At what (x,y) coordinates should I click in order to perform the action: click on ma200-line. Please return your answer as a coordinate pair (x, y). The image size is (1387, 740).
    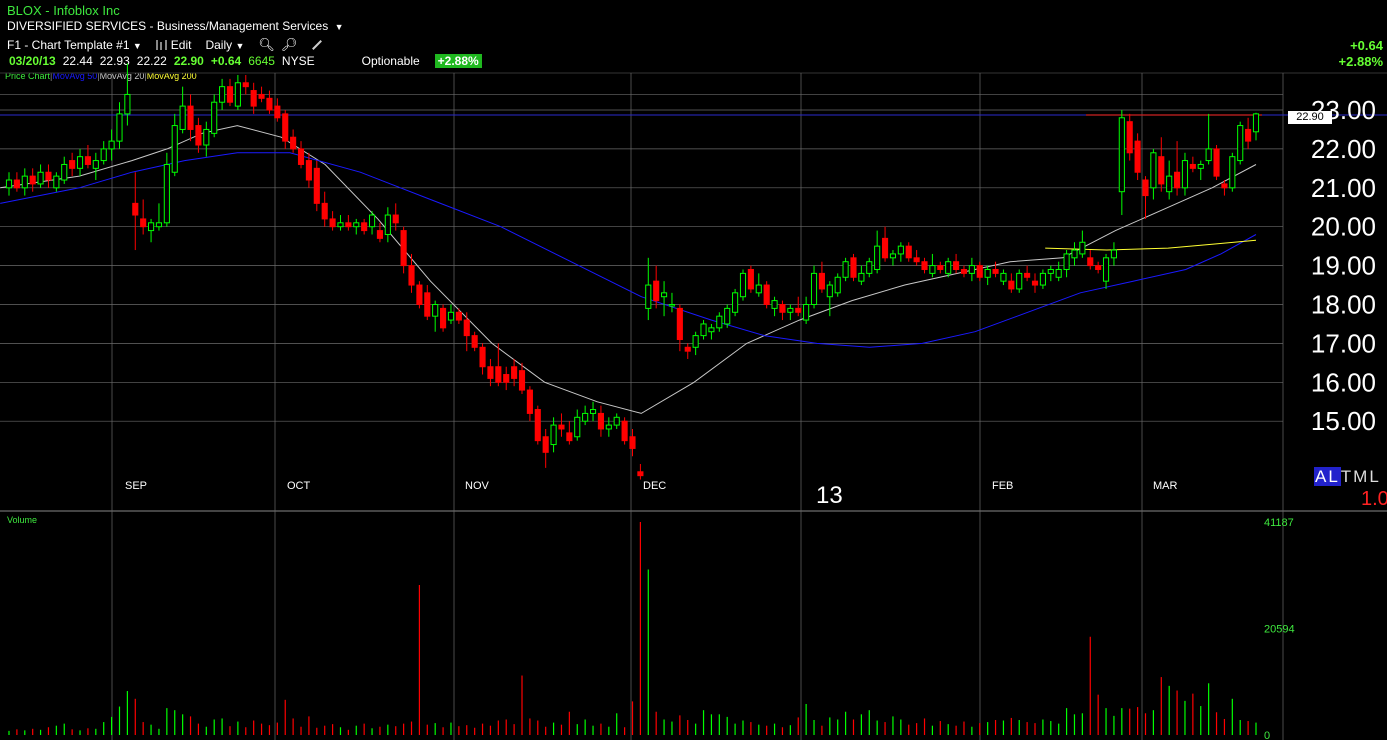
    Looking at the image, I should click on (1151, 245).